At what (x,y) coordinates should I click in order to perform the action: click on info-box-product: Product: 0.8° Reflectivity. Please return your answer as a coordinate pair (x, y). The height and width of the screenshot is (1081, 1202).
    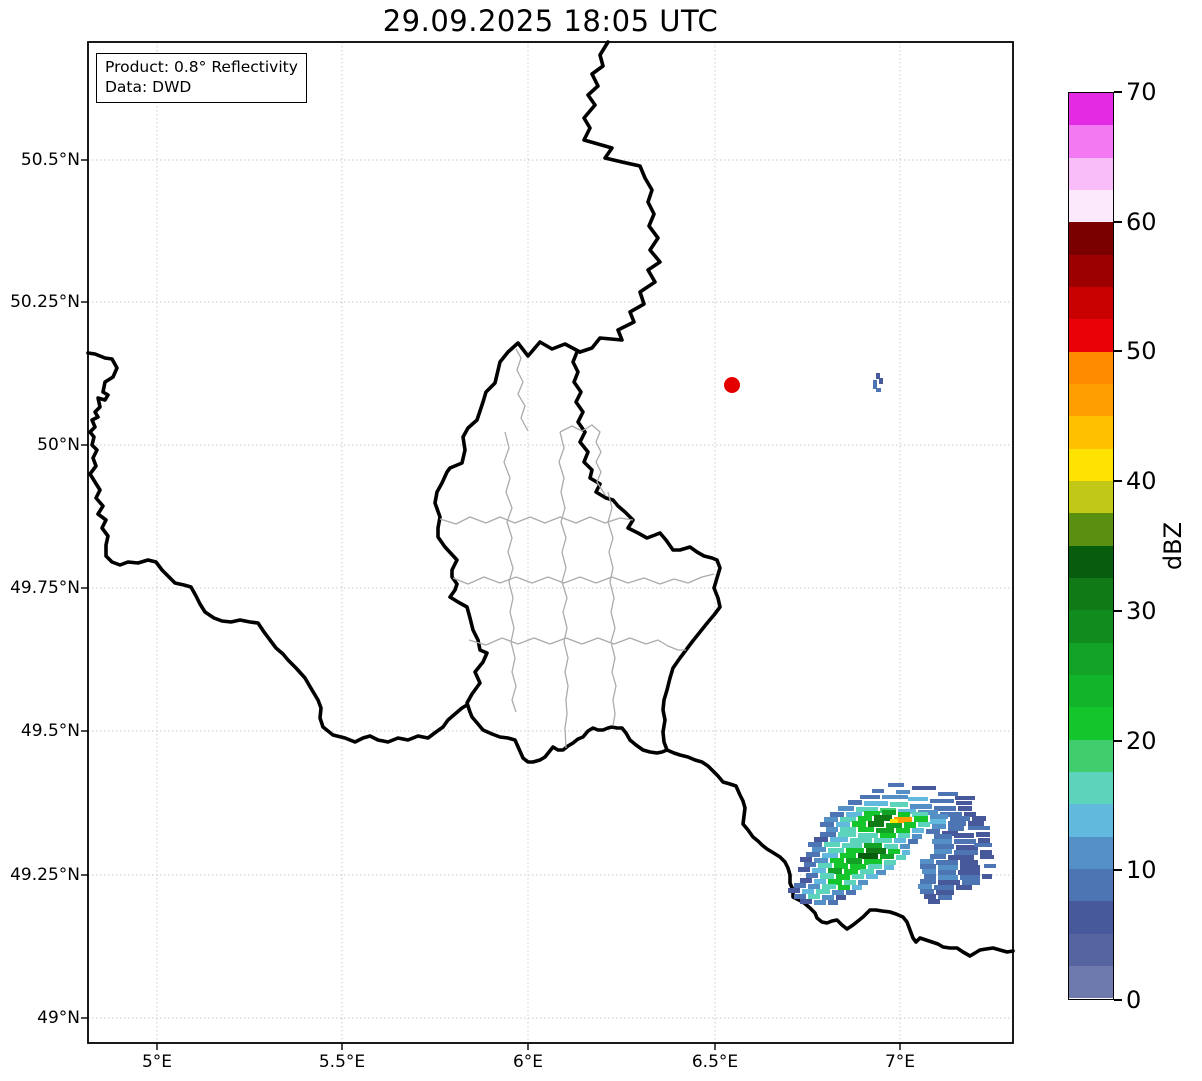
    Looking at the image, I should click on (201, 67).